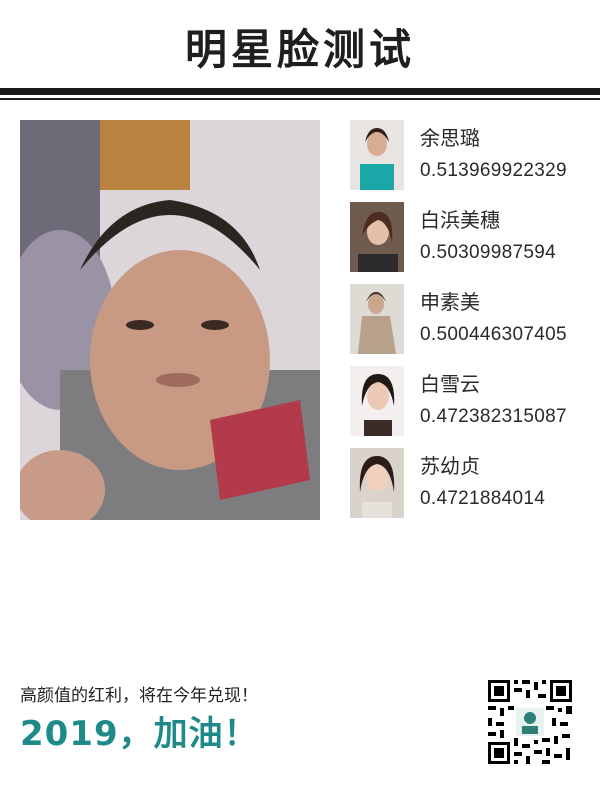 Image resolution: width=600 pixels, height=800 pixels. What do you see at coordinates (450, 302) in the screenshot?
I see `match-name: 申素美` at bounding box center [450, 302].